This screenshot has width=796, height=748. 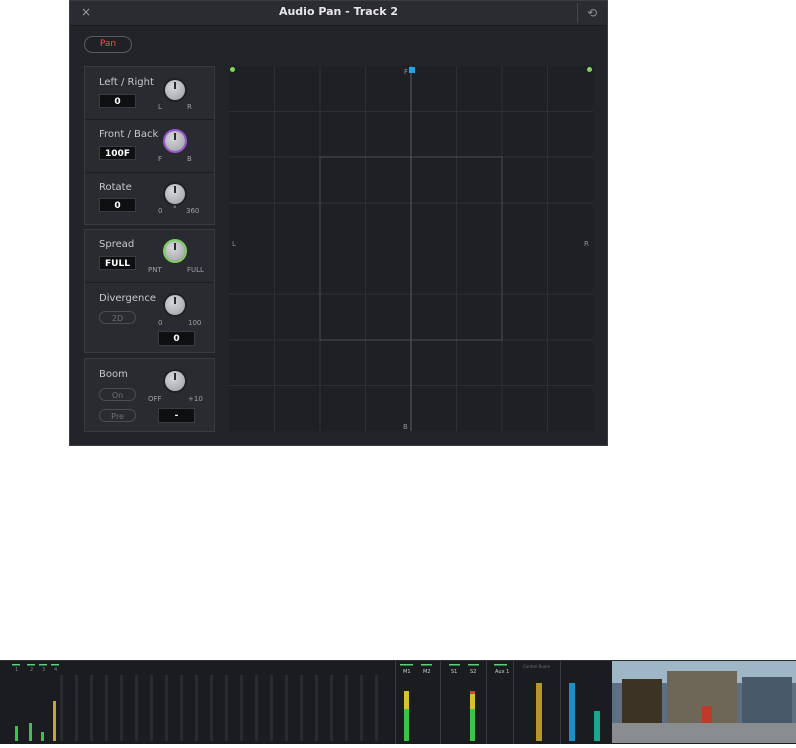 I want to click on right-label: R, so click(x=586, y=244).